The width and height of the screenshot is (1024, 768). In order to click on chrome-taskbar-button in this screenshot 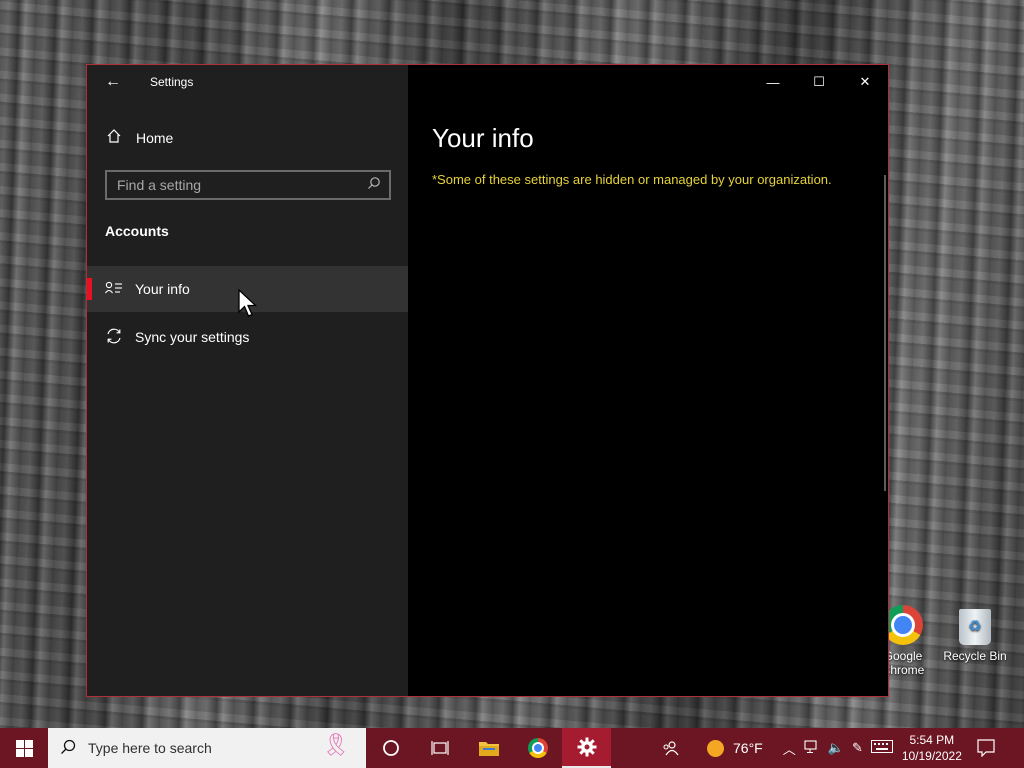, I will do `click(537, 748)`.